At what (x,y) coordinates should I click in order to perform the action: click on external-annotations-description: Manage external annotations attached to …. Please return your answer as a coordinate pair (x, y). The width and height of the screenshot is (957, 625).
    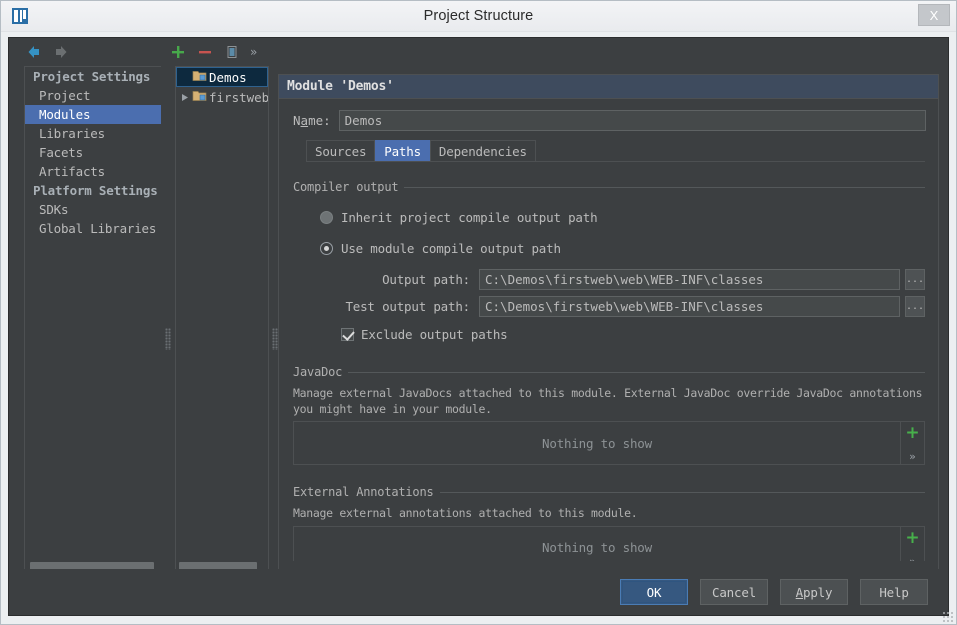
    Looking at the image, I should click on (465, 513).